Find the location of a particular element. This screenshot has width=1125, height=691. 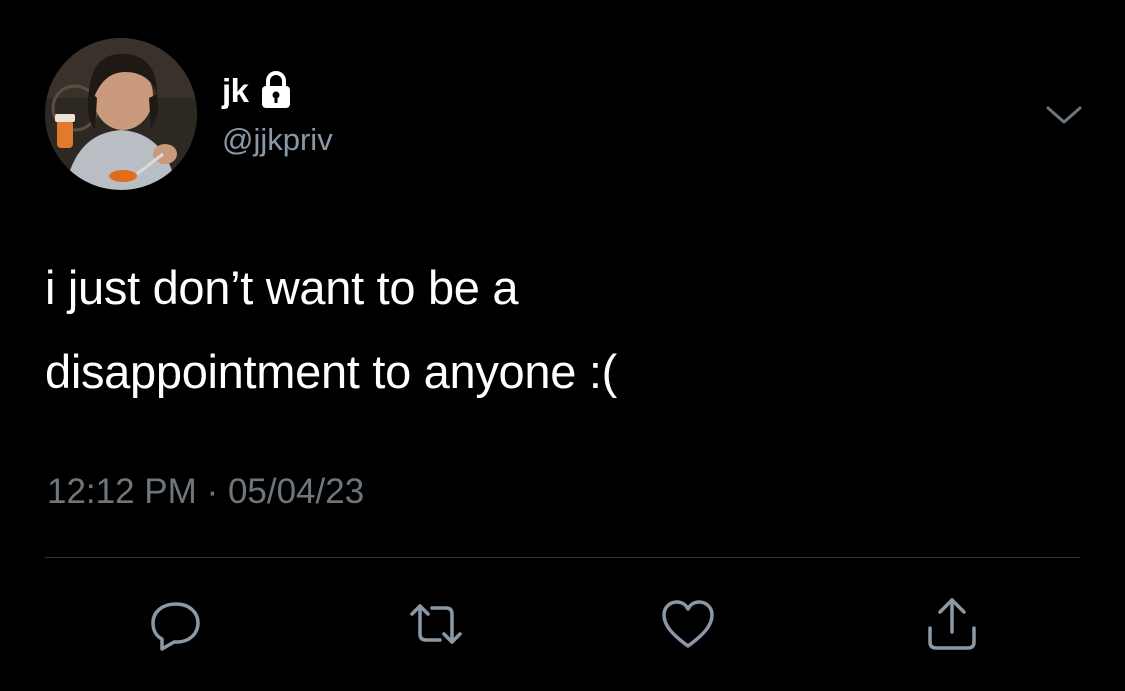

tweet-meta: 12:12 PM · 05/04/23 is located at coordinates (205, 491).